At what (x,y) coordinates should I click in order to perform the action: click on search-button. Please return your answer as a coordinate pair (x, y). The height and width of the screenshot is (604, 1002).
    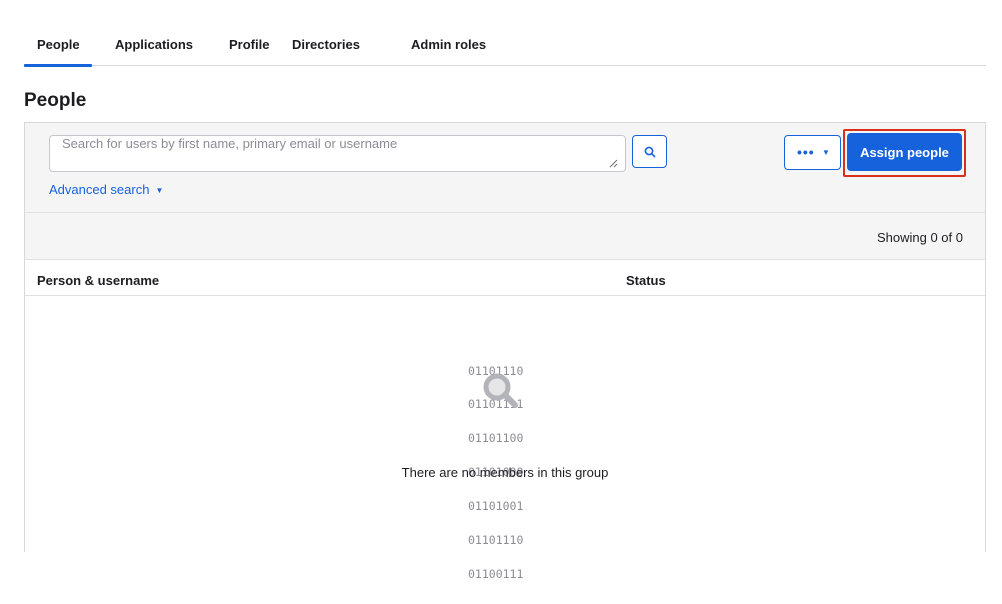
    Looking at the image, I should click on (649, 151).